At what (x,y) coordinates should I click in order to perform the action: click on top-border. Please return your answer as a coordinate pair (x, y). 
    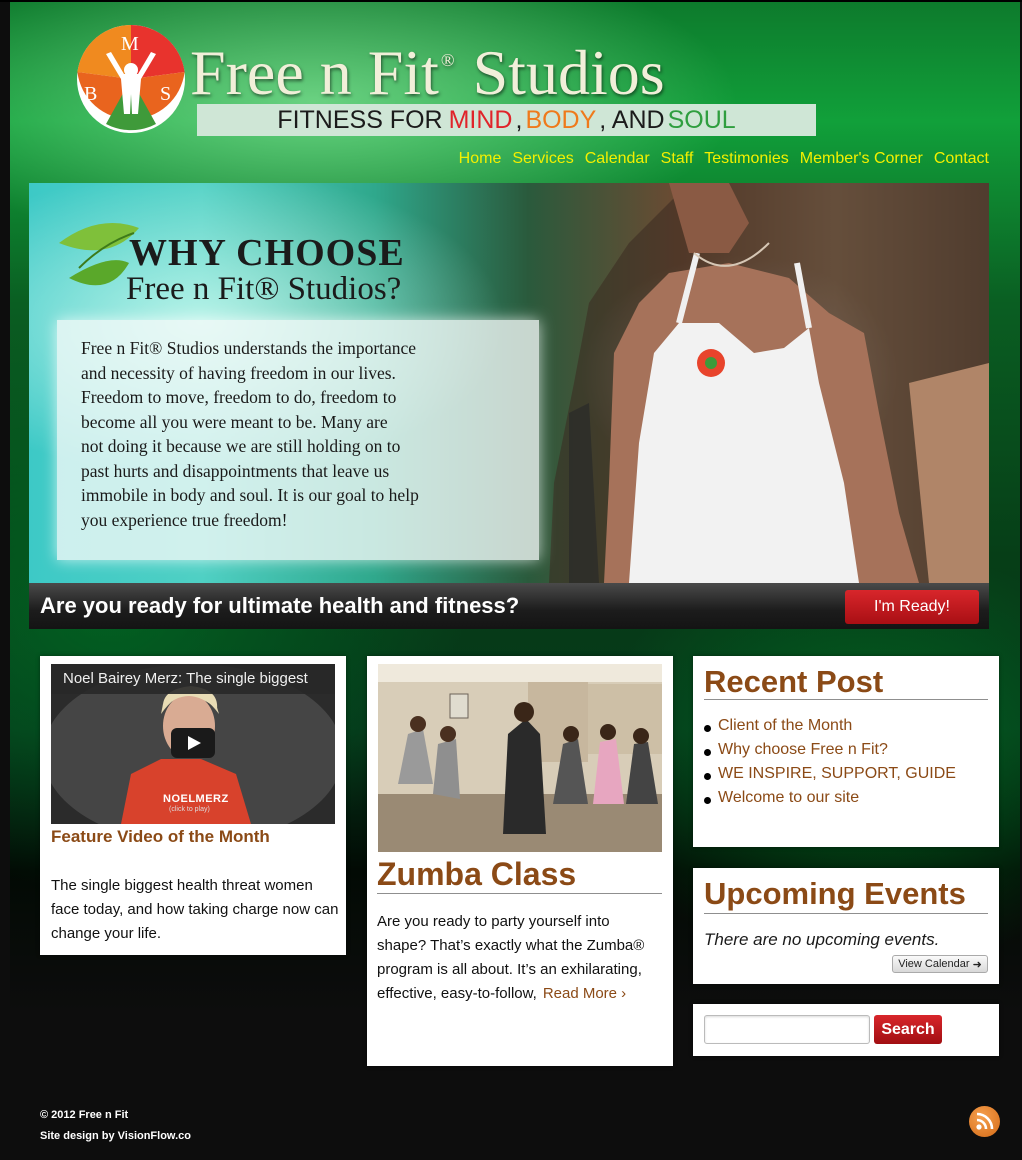
    Looking at the image, I should click on (511, 1).